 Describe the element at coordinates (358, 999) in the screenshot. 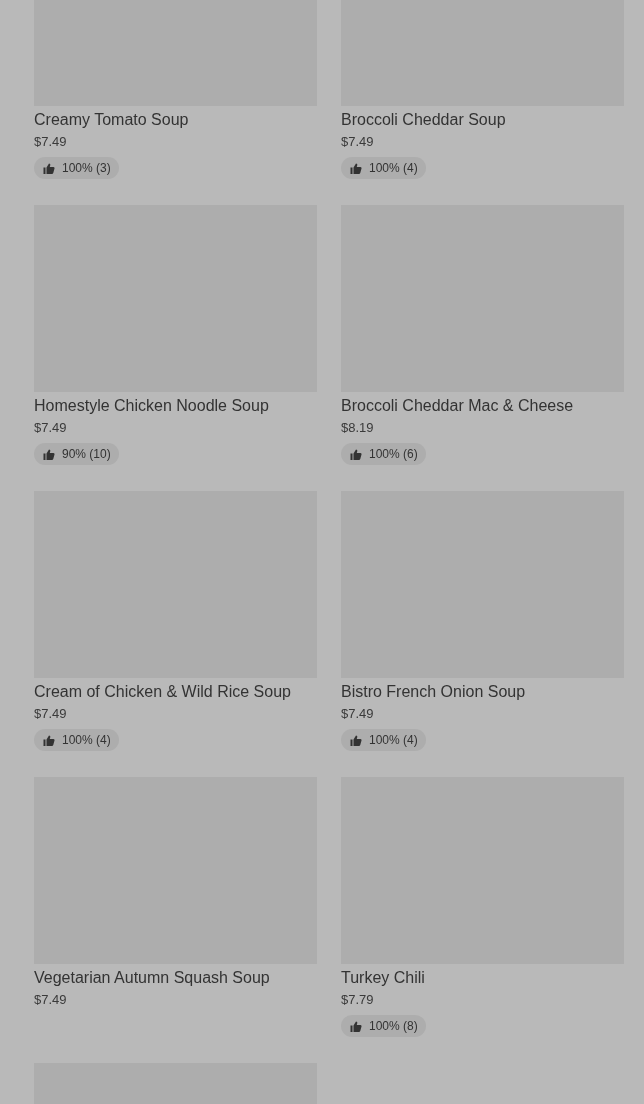

I see `product-price: $7.79` at that location.